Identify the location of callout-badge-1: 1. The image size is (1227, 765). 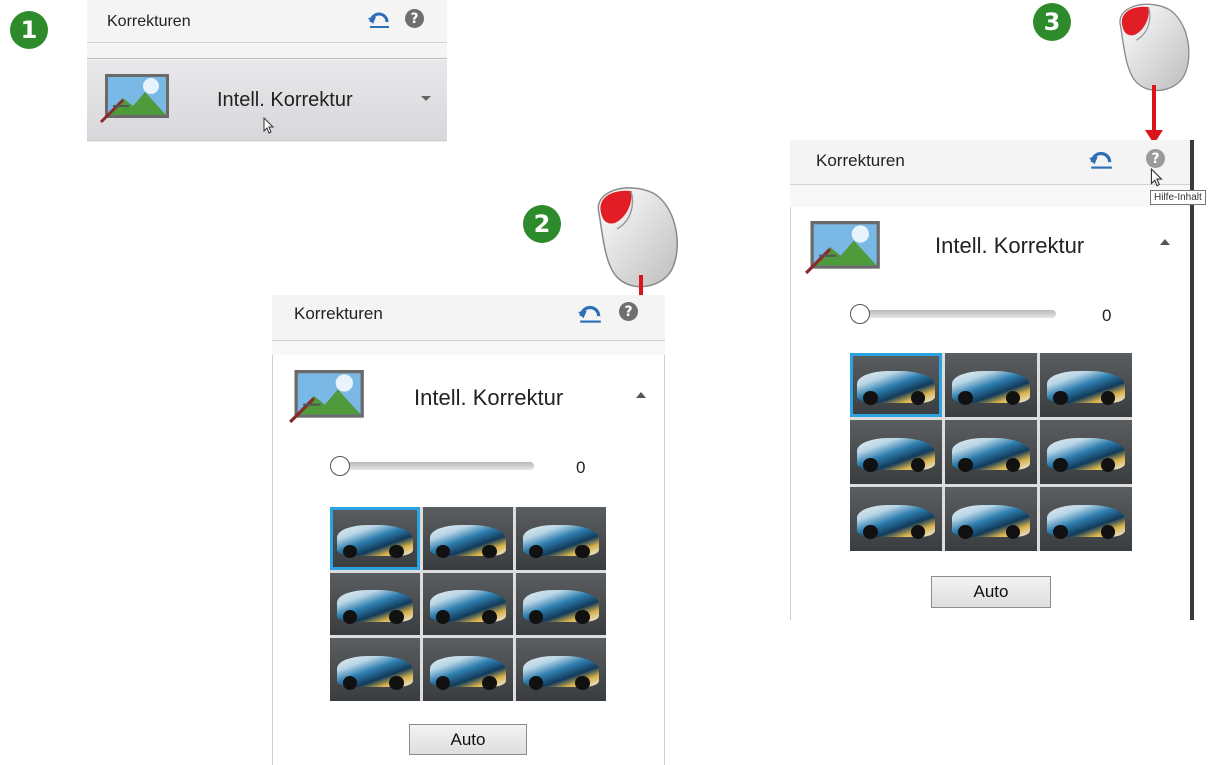
(29, 30).